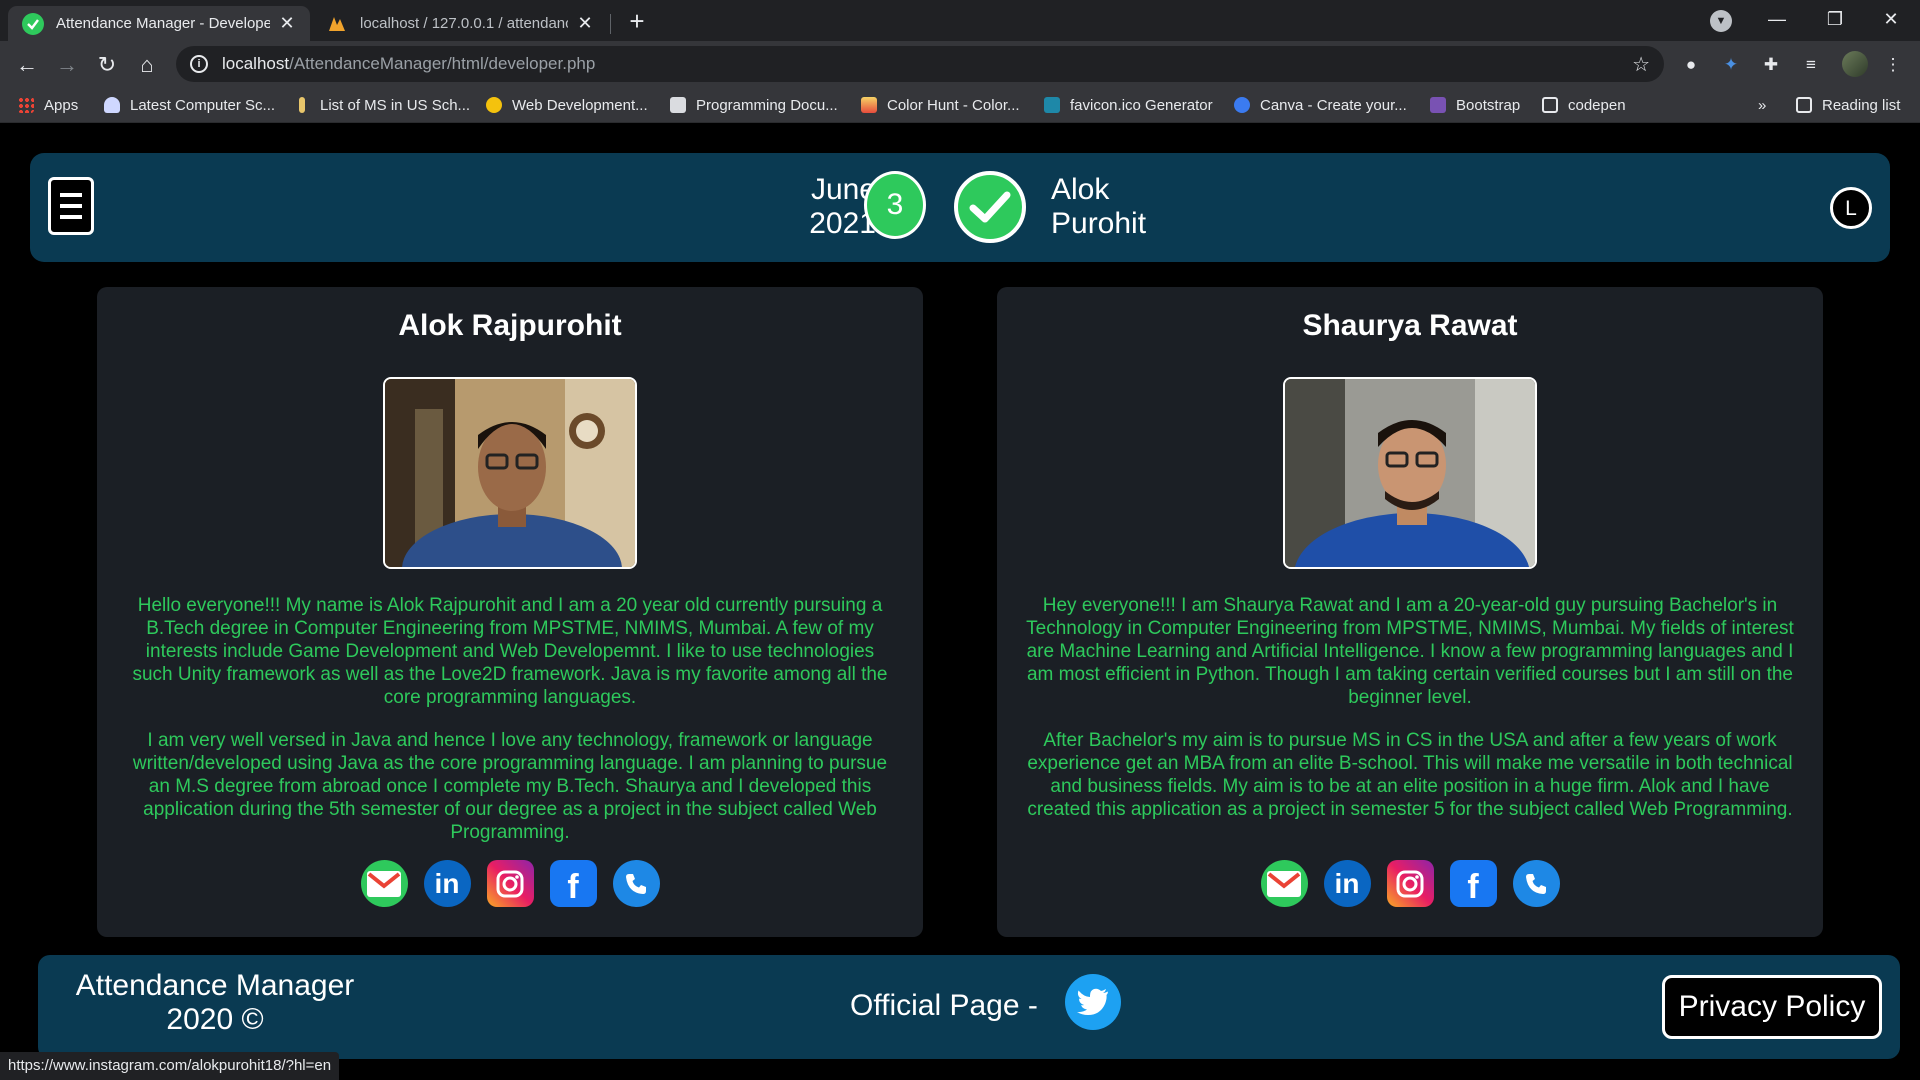 The height and width of the screenshot is (1080, 1920). Describe the element at coordinates (1851, 208) in the screenshot. I see `logout-button: L` at that location.